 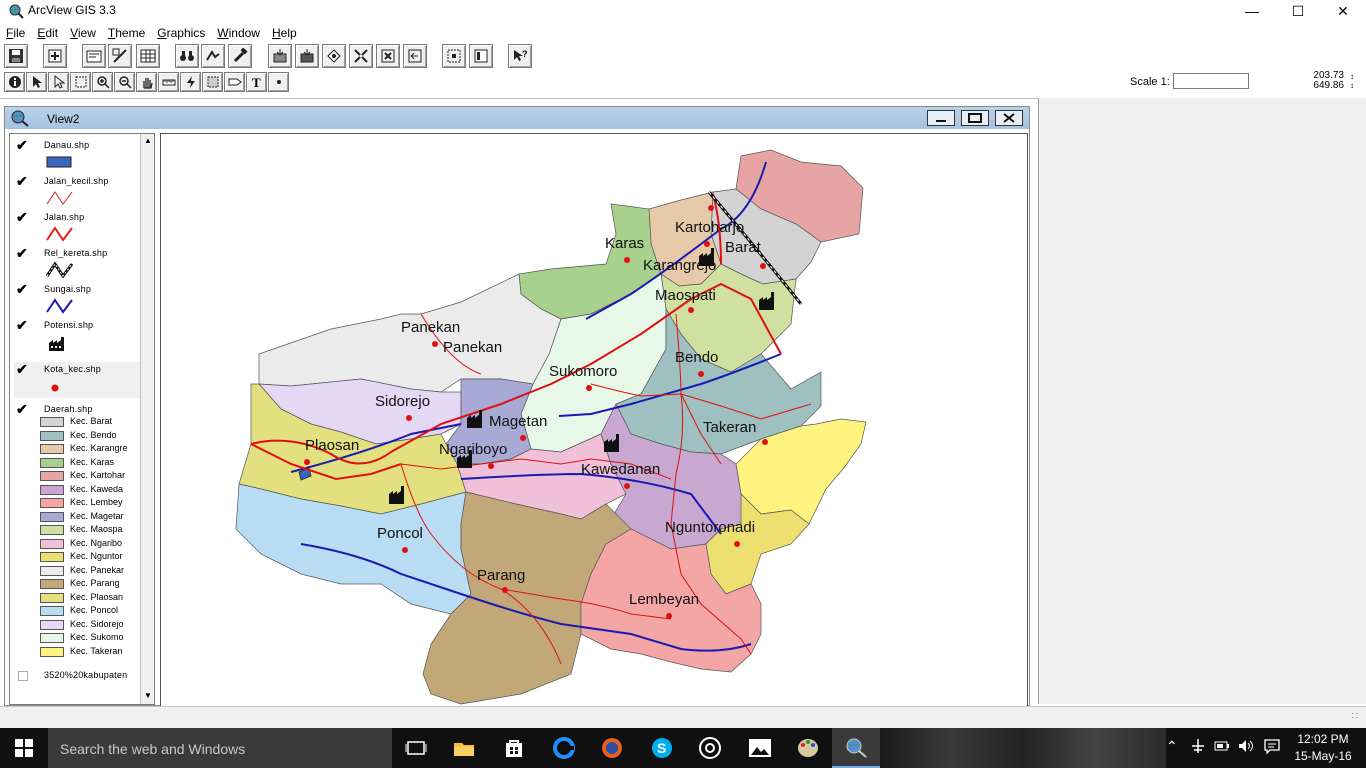 I want to click on firefox-icon, so click(x=612, y=748).